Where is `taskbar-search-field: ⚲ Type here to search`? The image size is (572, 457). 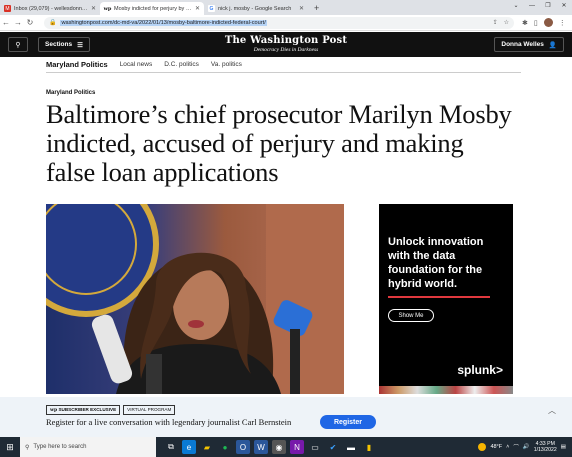
taskbar-search-field: ⚲ Type here to search is located at coordinates (88, 447).